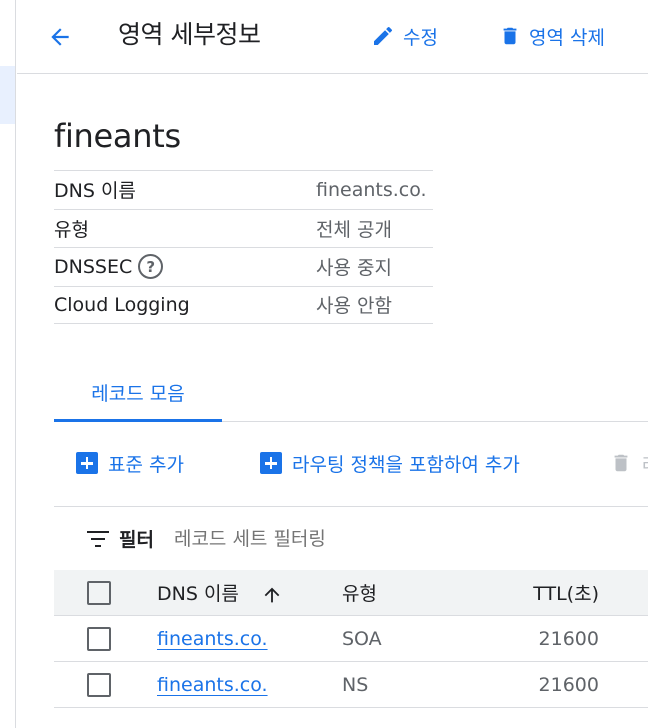  Describe the element at coordinates (138, 394) in the screenshot. I see `tab-record-sets: 레코드 모음` at that location.